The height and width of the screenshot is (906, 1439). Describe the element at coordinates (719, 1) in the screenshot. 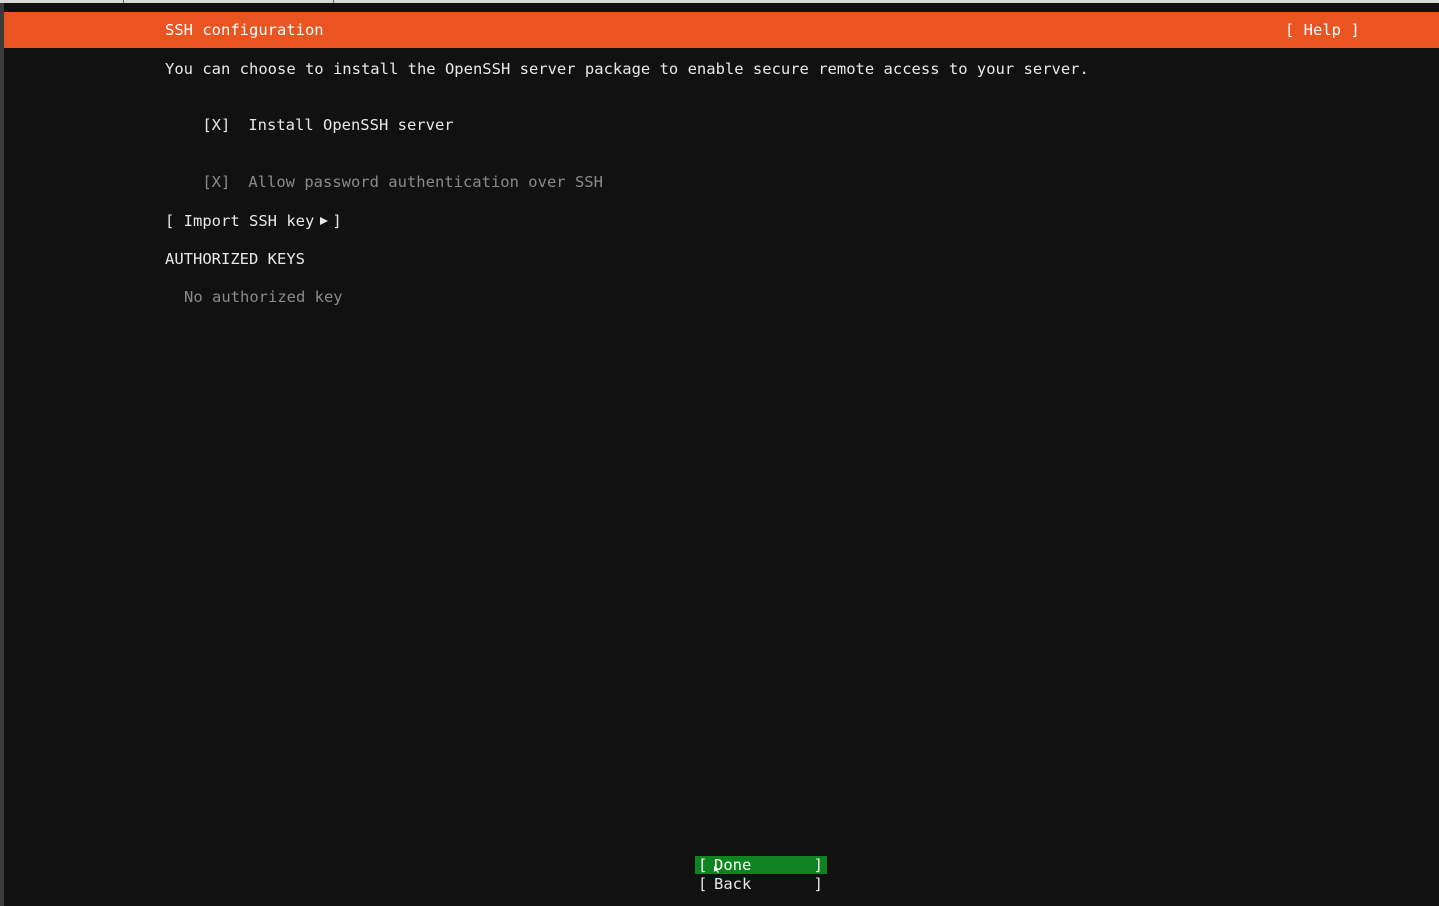

I see `window-top-strip` at that location.